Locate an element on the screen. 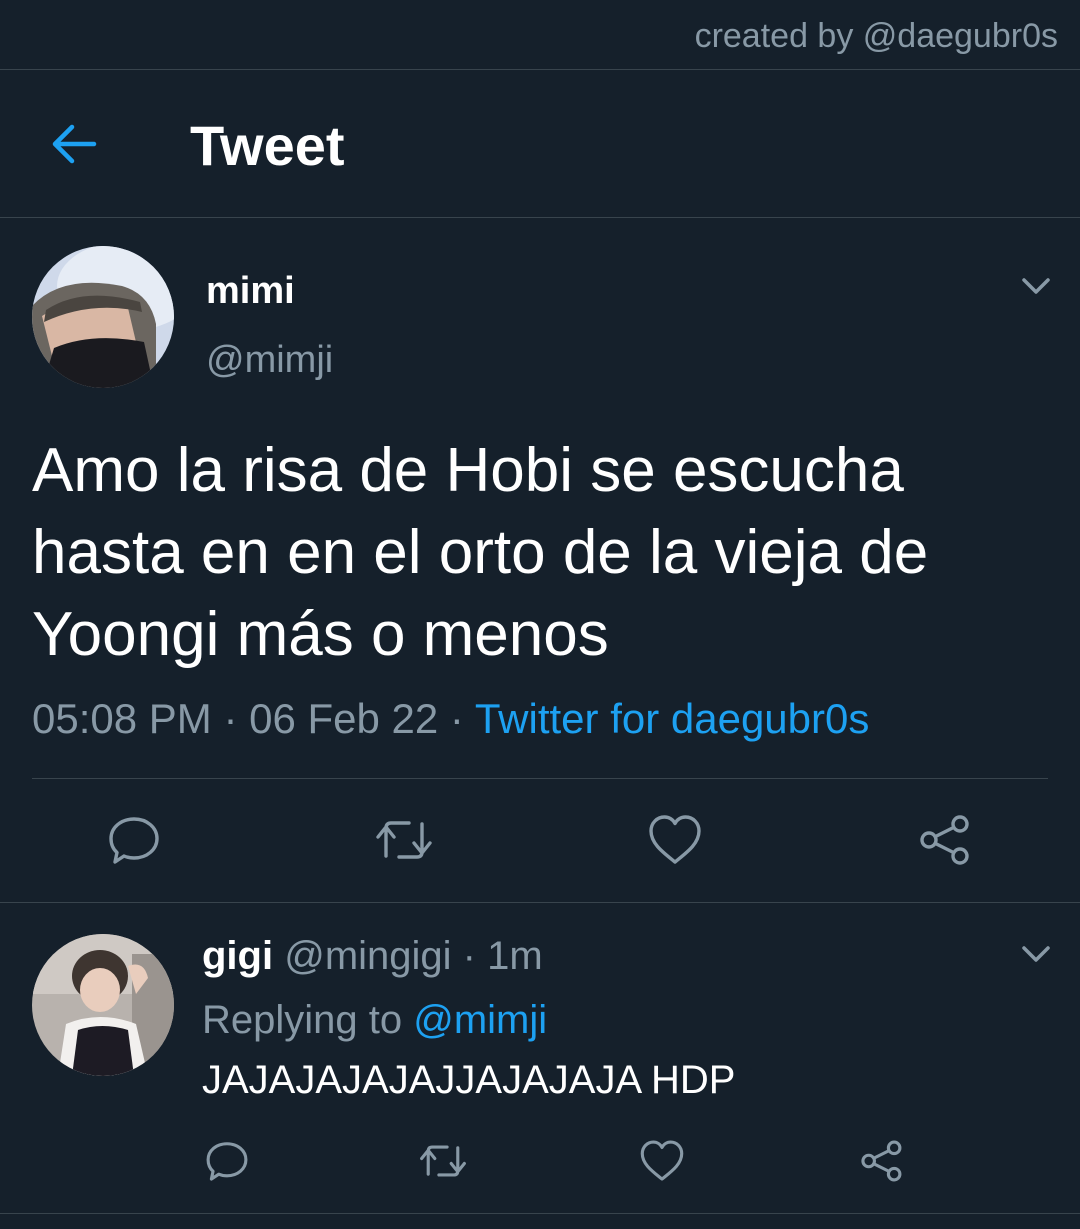 The image size is (1080, 1229). reply-header: gigi @mingigi · 1m is located at coordinates (372, 956).